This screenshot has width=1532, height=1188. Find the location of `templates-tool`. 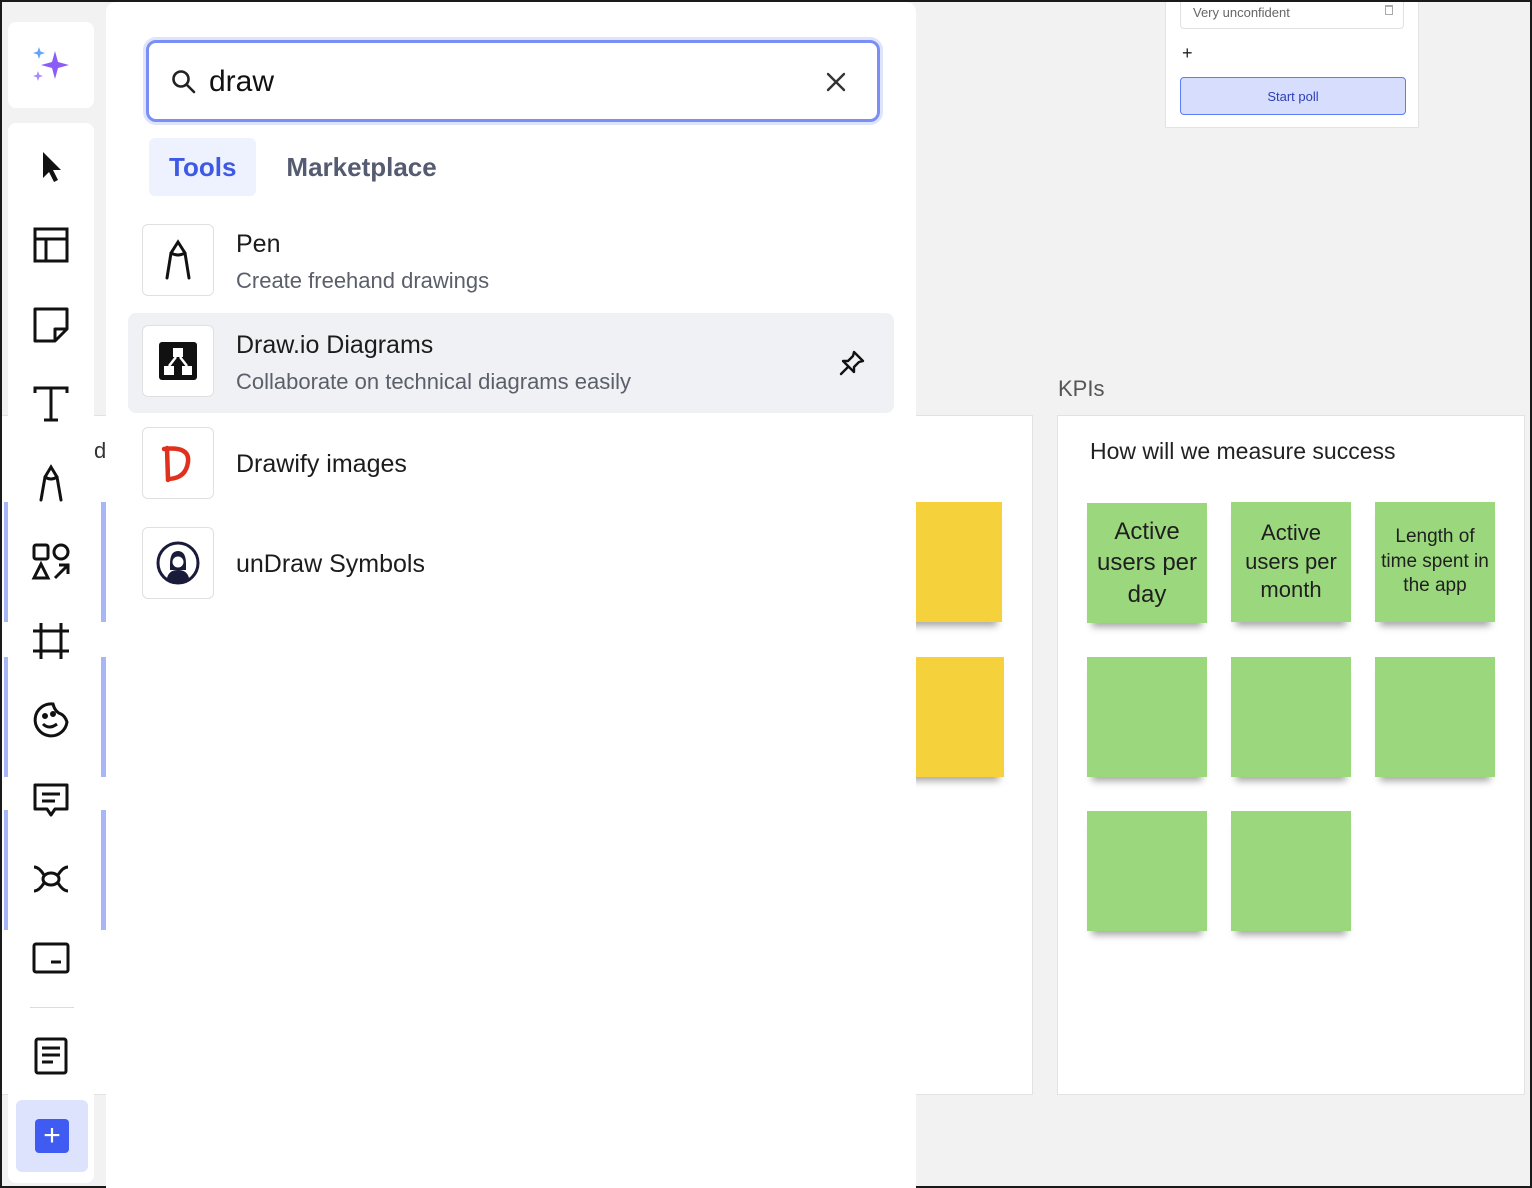

templates-tool is located at coordinates (51, 245).